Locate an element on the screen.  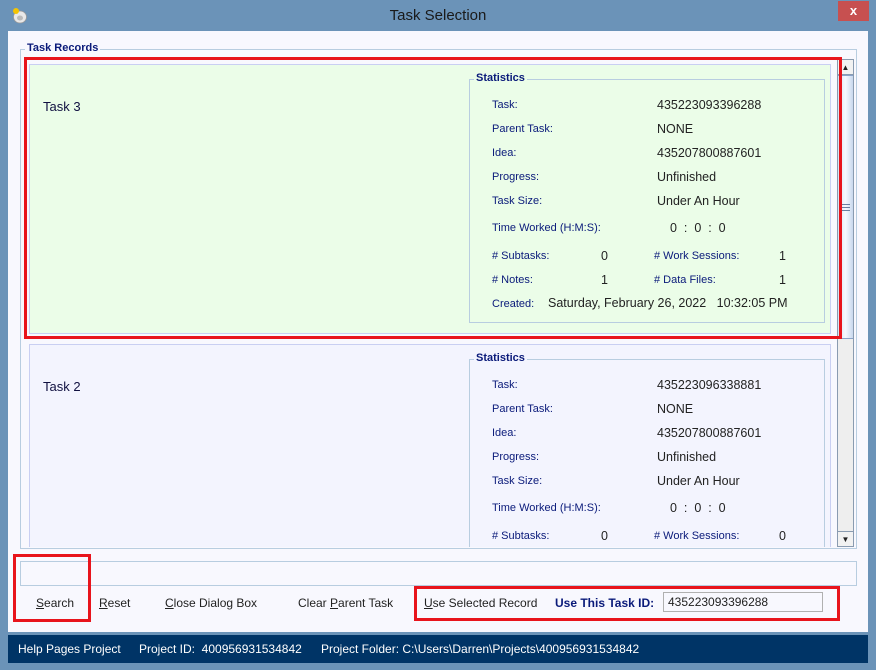
title-bar: Task Selection x is located at coordinates (438, 15).